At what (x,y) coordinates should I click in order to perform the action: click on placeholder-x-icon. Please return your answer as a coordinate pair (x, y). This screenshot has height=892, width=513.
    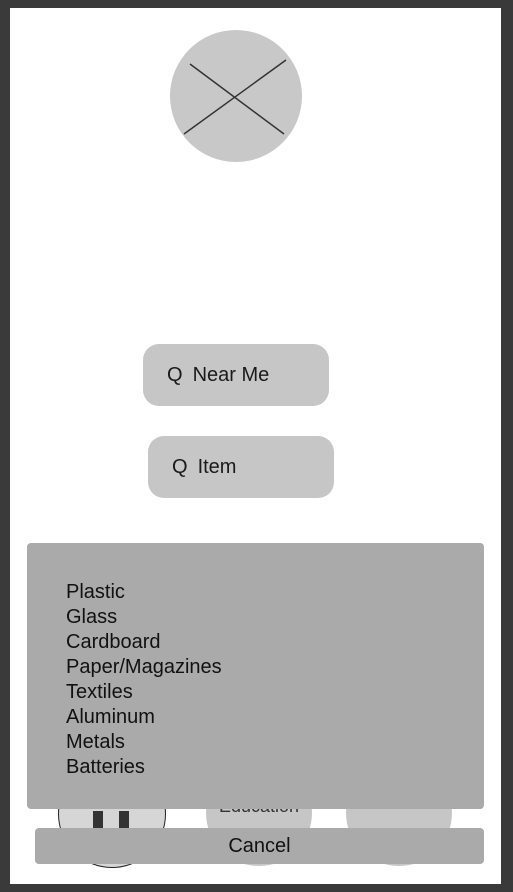
    Looking at the image, I should click on (235, 97).